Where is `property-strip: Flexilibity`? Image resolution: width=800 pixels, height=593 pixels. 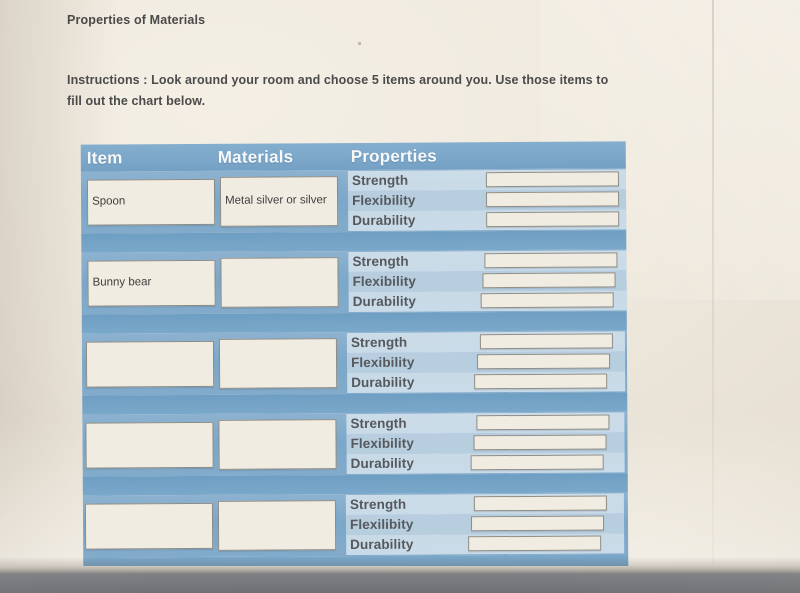
property-strip: Flexilibity is located at coordinates (485, 524).